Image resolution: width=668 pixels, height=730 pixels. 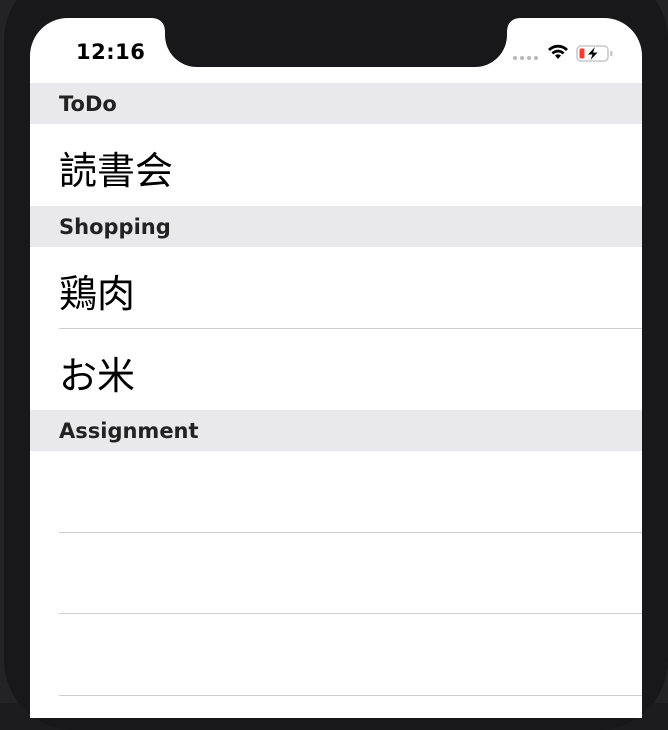 What do you see at coordinates (594, 53) in the screenshot?
I see `battery-charging-icon` at bounding box center [594, 53].